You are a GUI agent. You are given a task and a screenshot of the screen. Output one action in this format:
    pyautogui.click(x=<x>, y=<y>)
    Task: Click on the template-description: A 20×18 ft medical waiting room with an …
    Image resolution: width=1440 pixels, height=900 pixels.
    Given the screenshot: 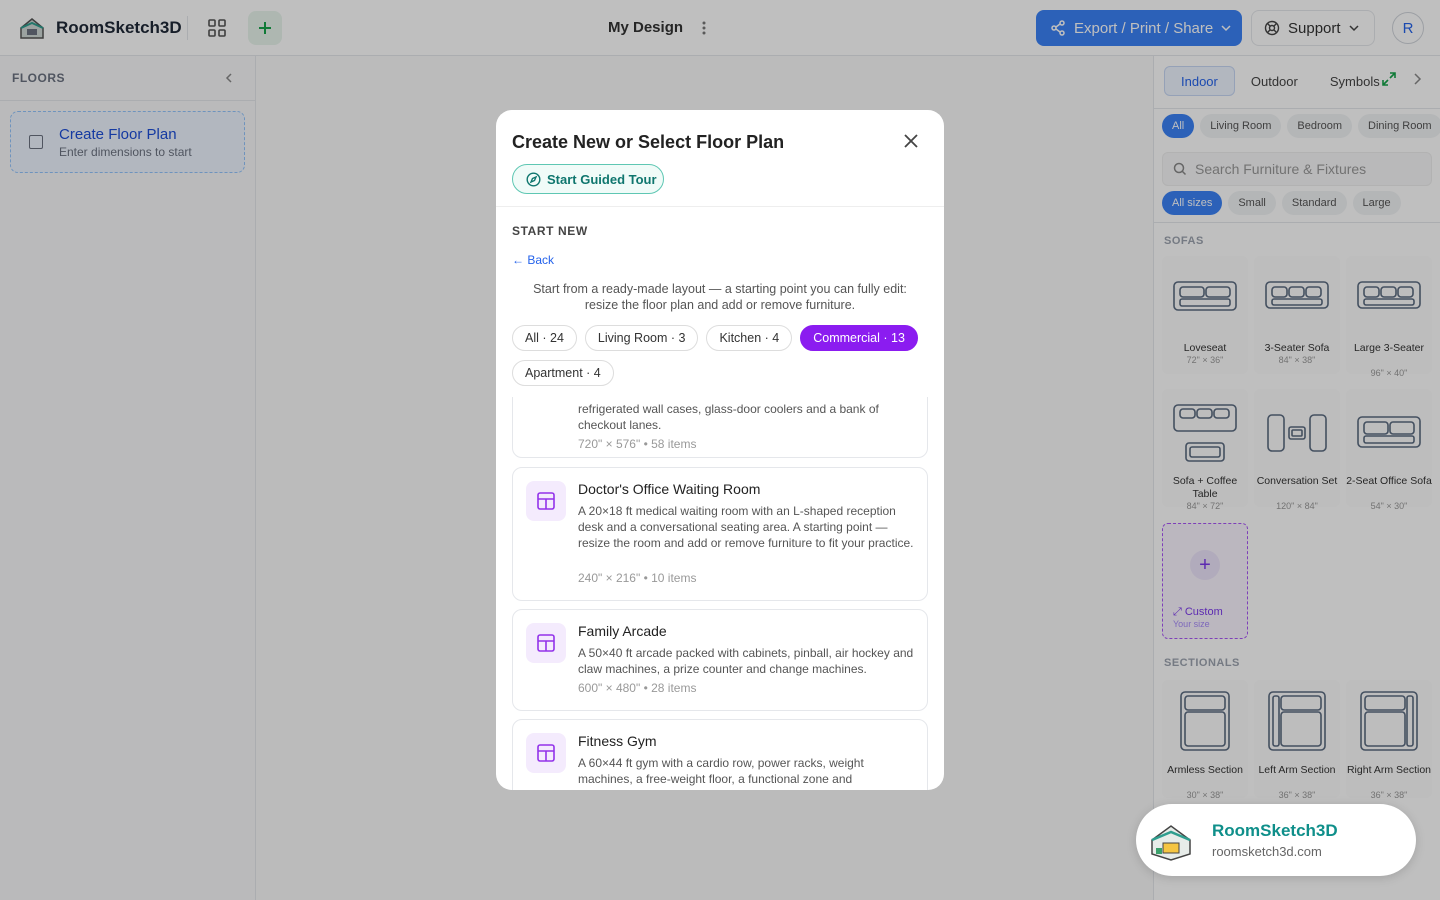 What is the action you would take?
    pyautogui.click(x=746, y=527)
    